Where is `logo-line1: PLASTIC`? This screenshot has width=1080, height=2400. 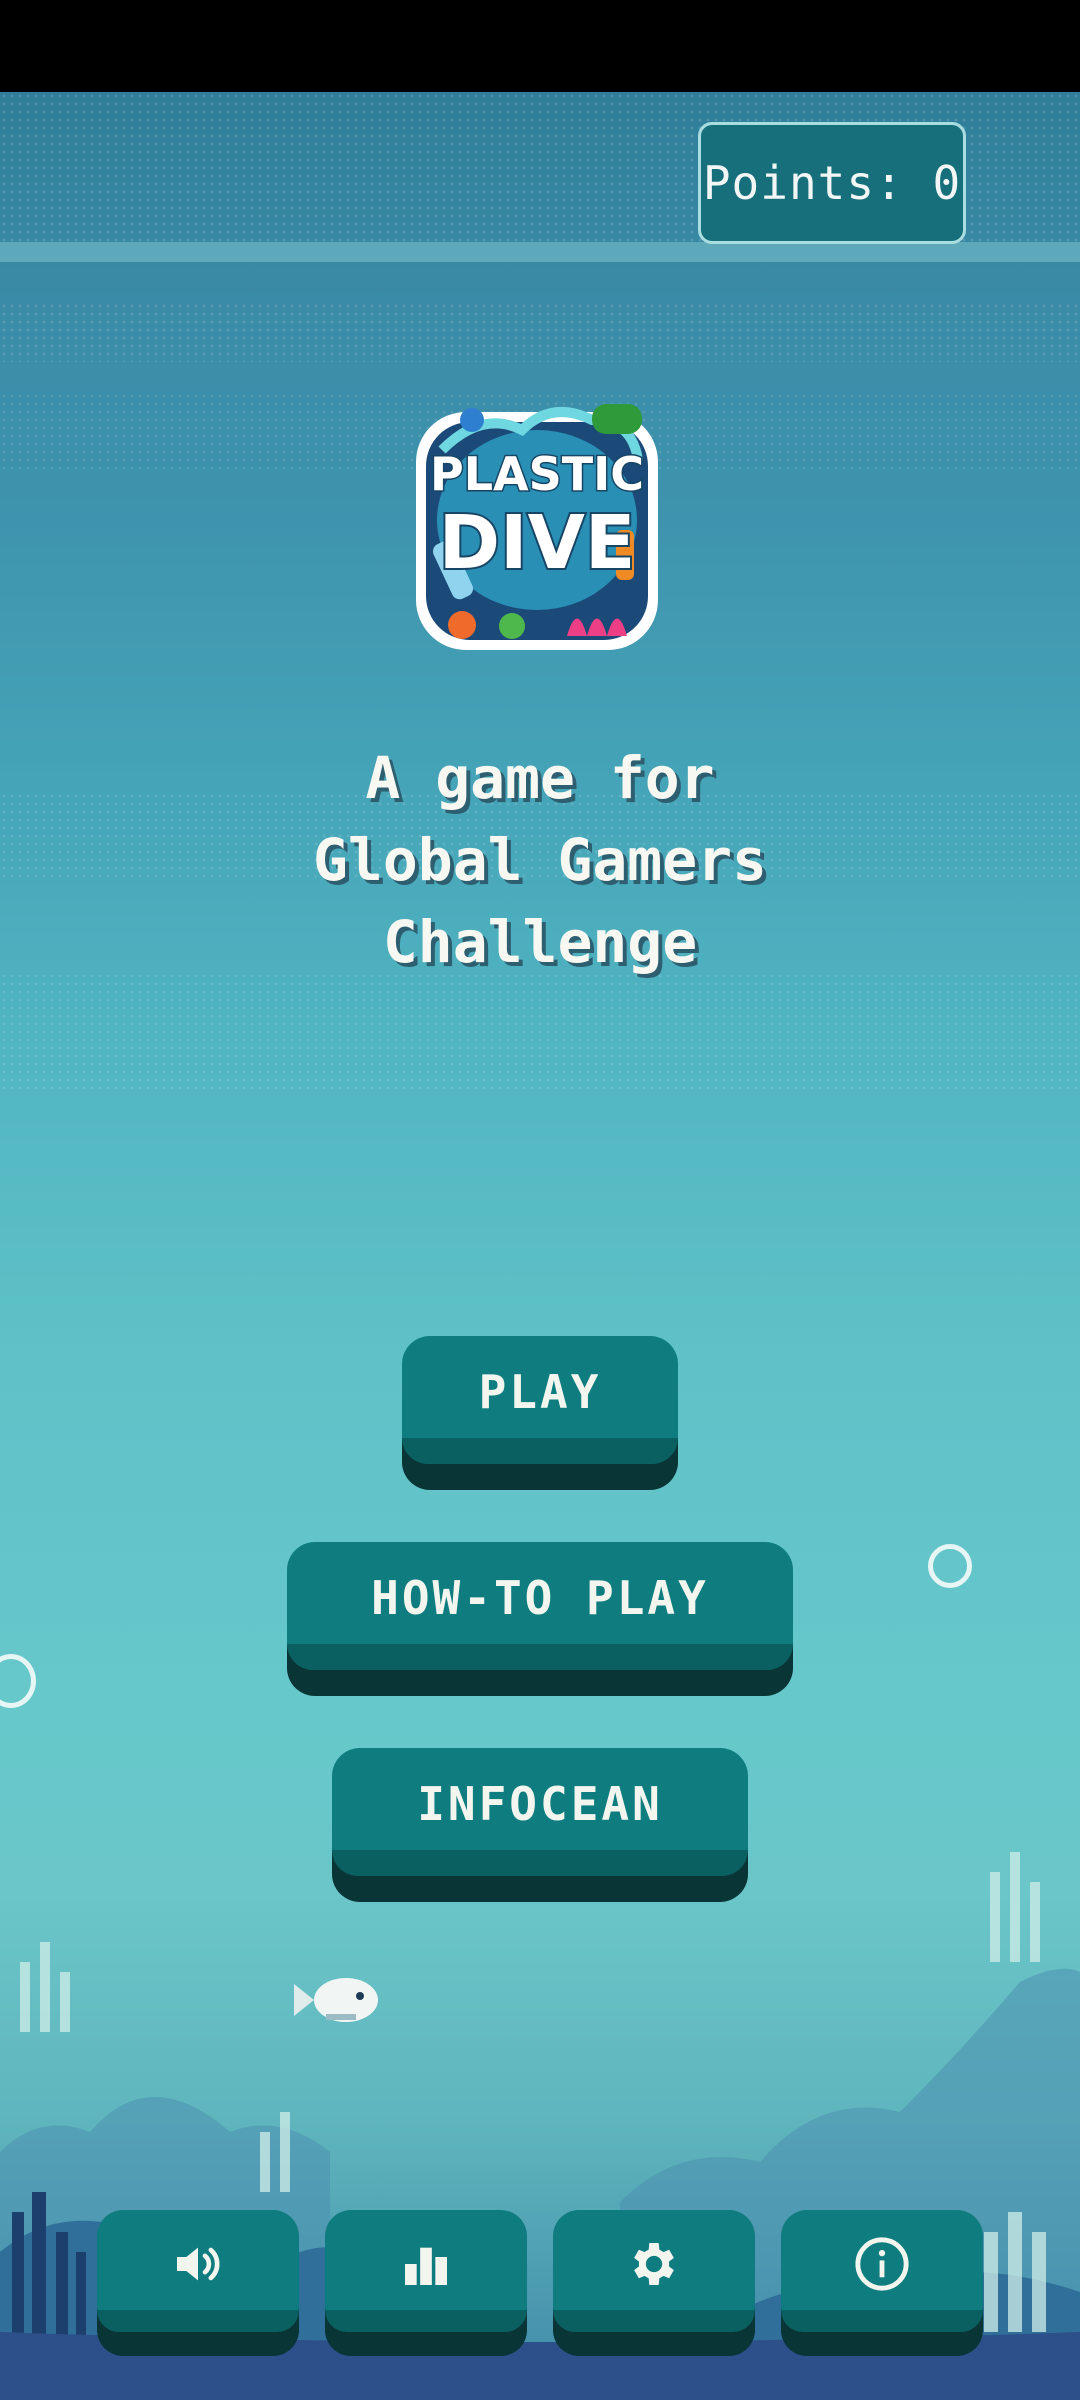 logo-line1: PLASTIC is located at coordinates (537, 474).